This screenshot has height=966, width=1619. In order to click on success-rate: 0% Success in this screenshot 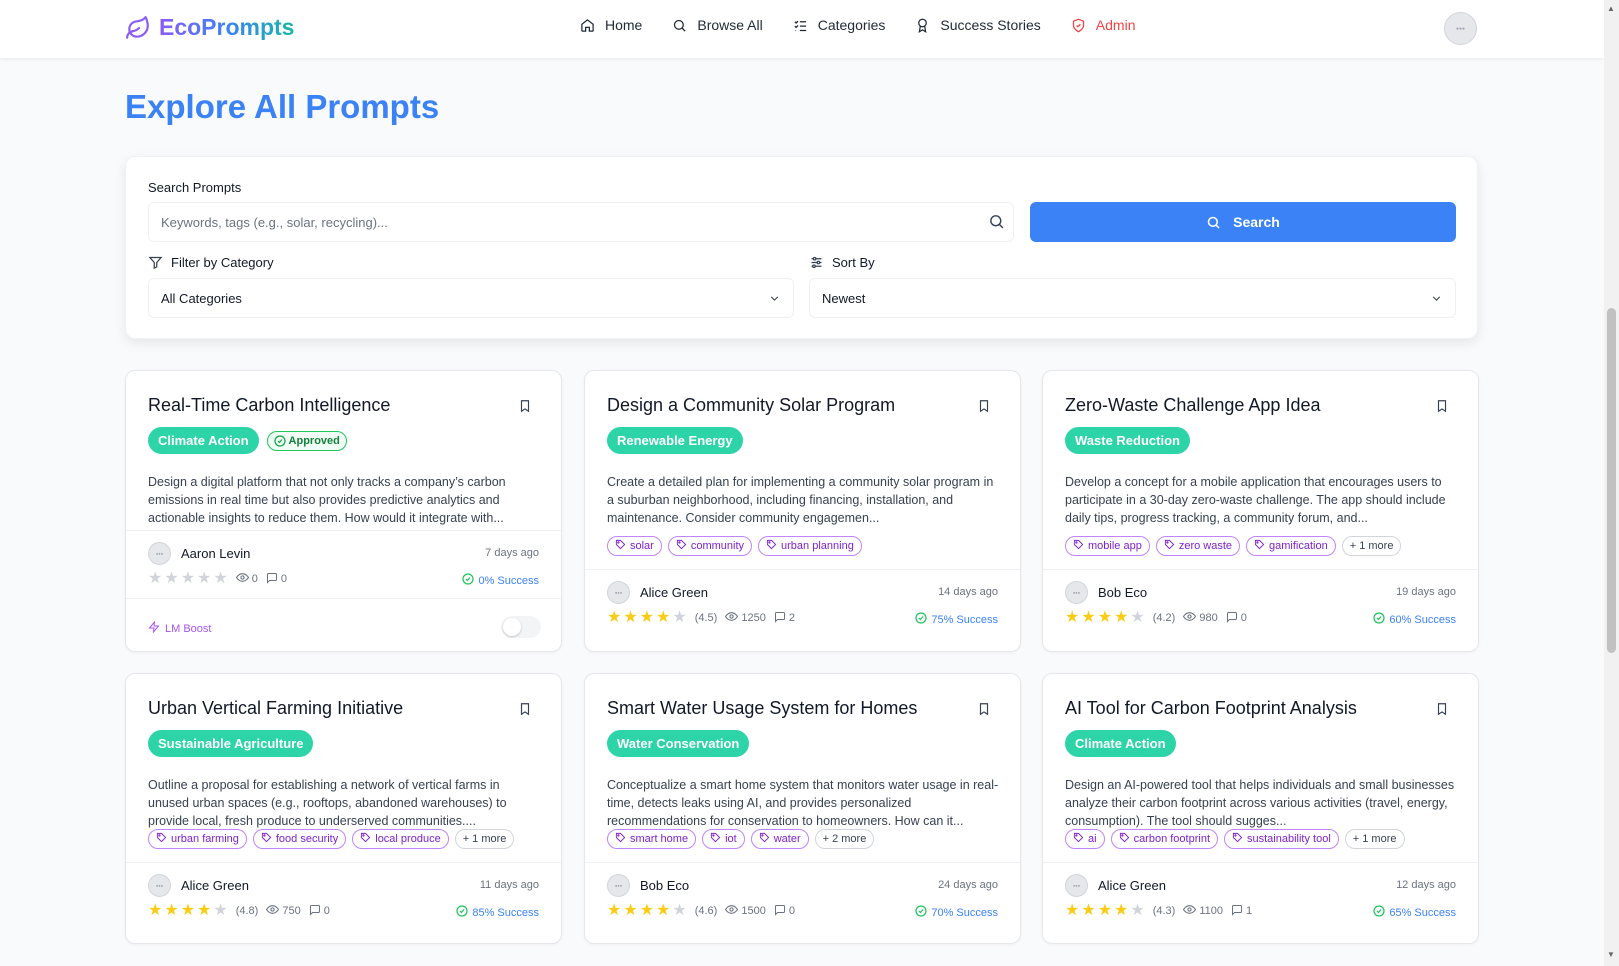, I will do `click(500, 580)`.